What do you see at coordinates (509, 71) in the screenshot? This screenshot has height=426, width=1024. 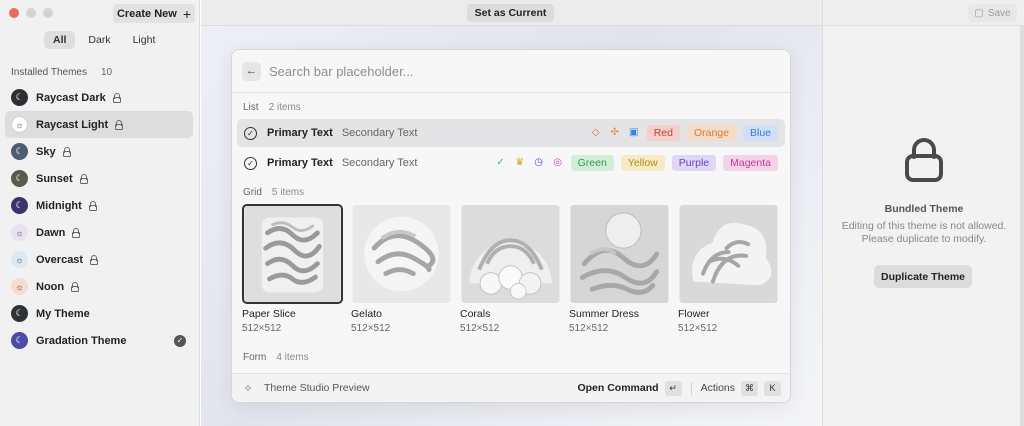 I see `search-input` at bounding box center [509, 71].